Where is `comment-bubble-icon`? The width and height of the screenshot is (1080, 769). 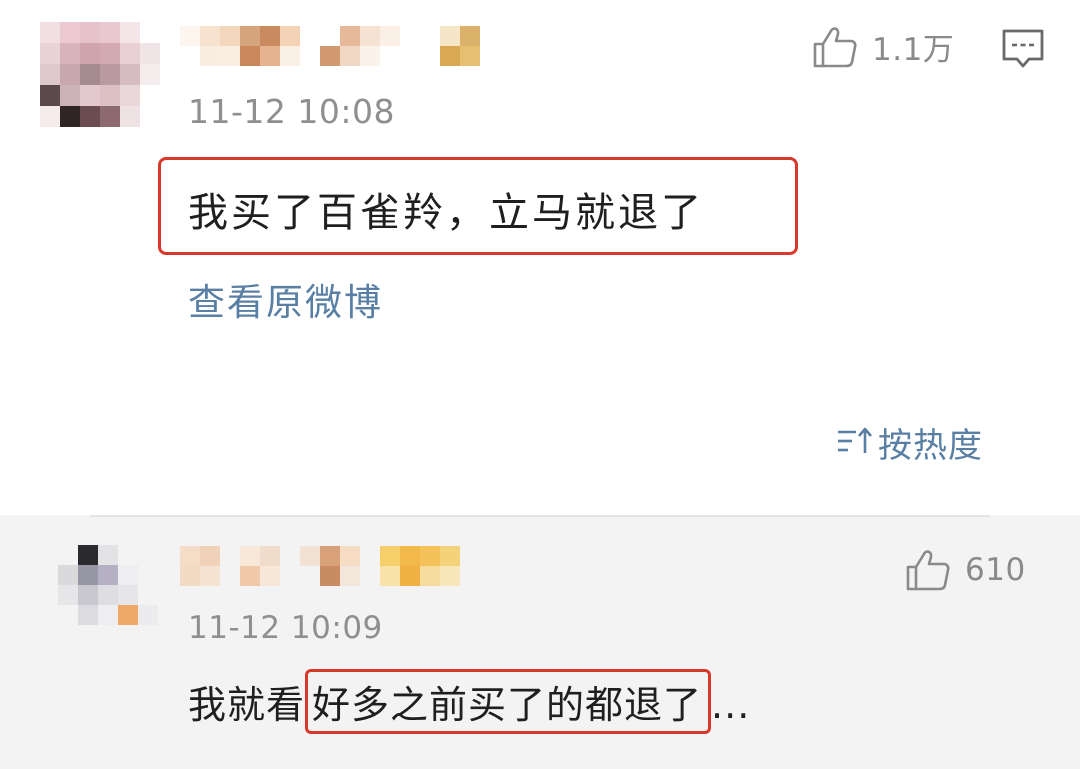
comment-bubble-icon is located at coordinates (1023, 51).